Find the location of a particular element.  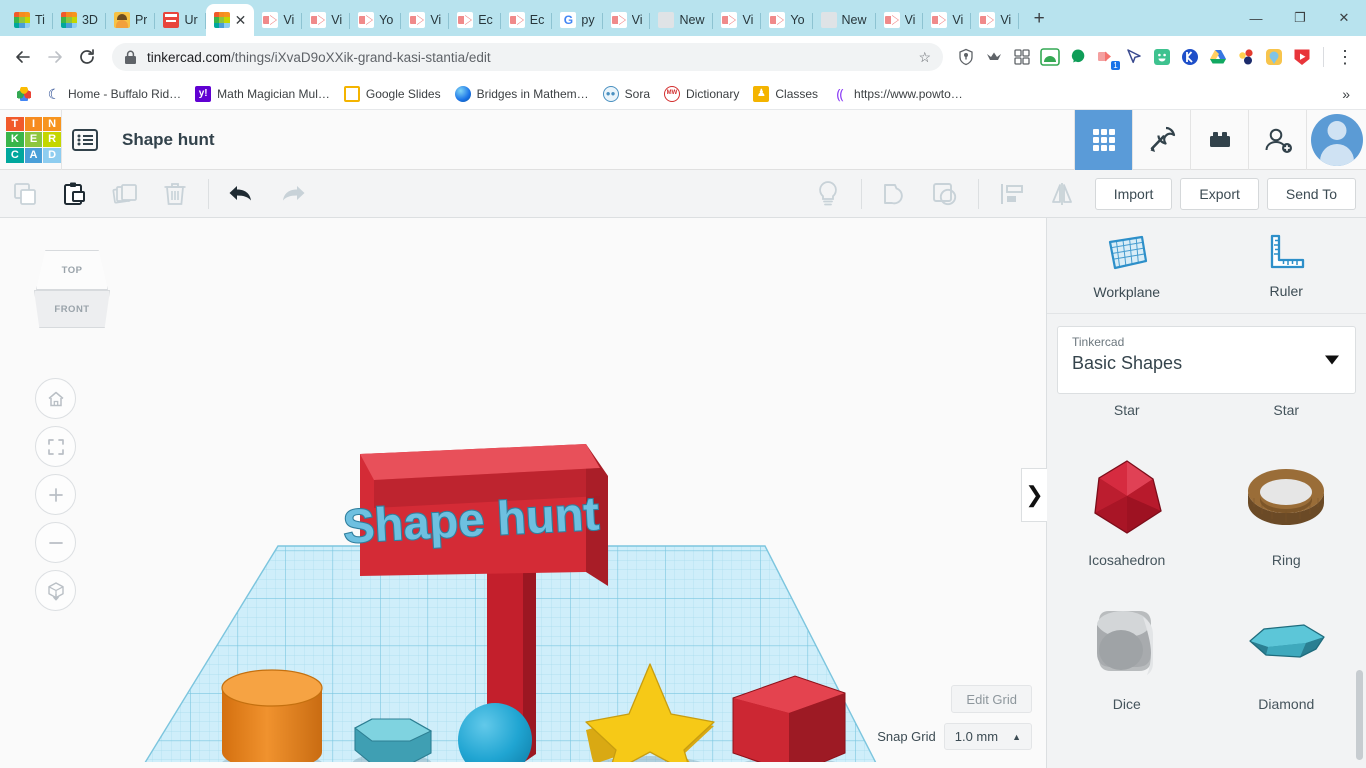

maximize-button: ❐ is located at coordinates (1300, 18).